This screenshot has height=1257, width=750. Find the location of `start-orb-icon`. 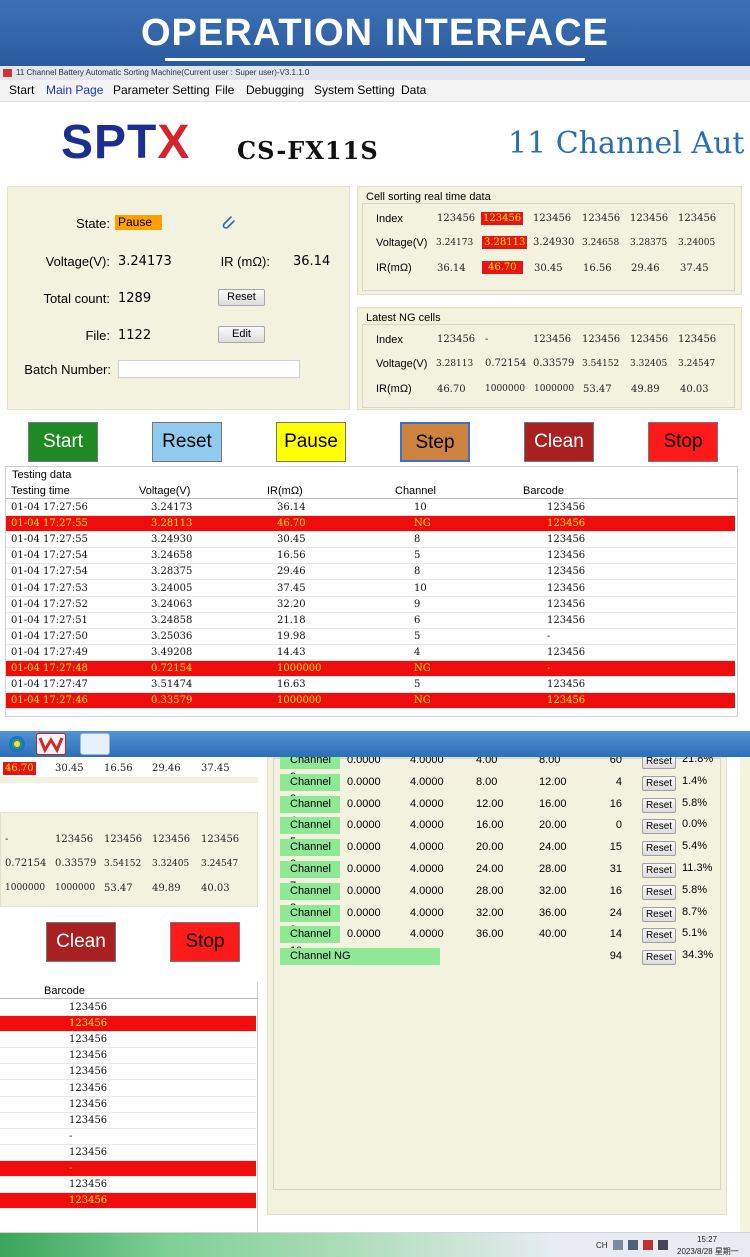

start-orb-icon is located at coordinates (17, 744).